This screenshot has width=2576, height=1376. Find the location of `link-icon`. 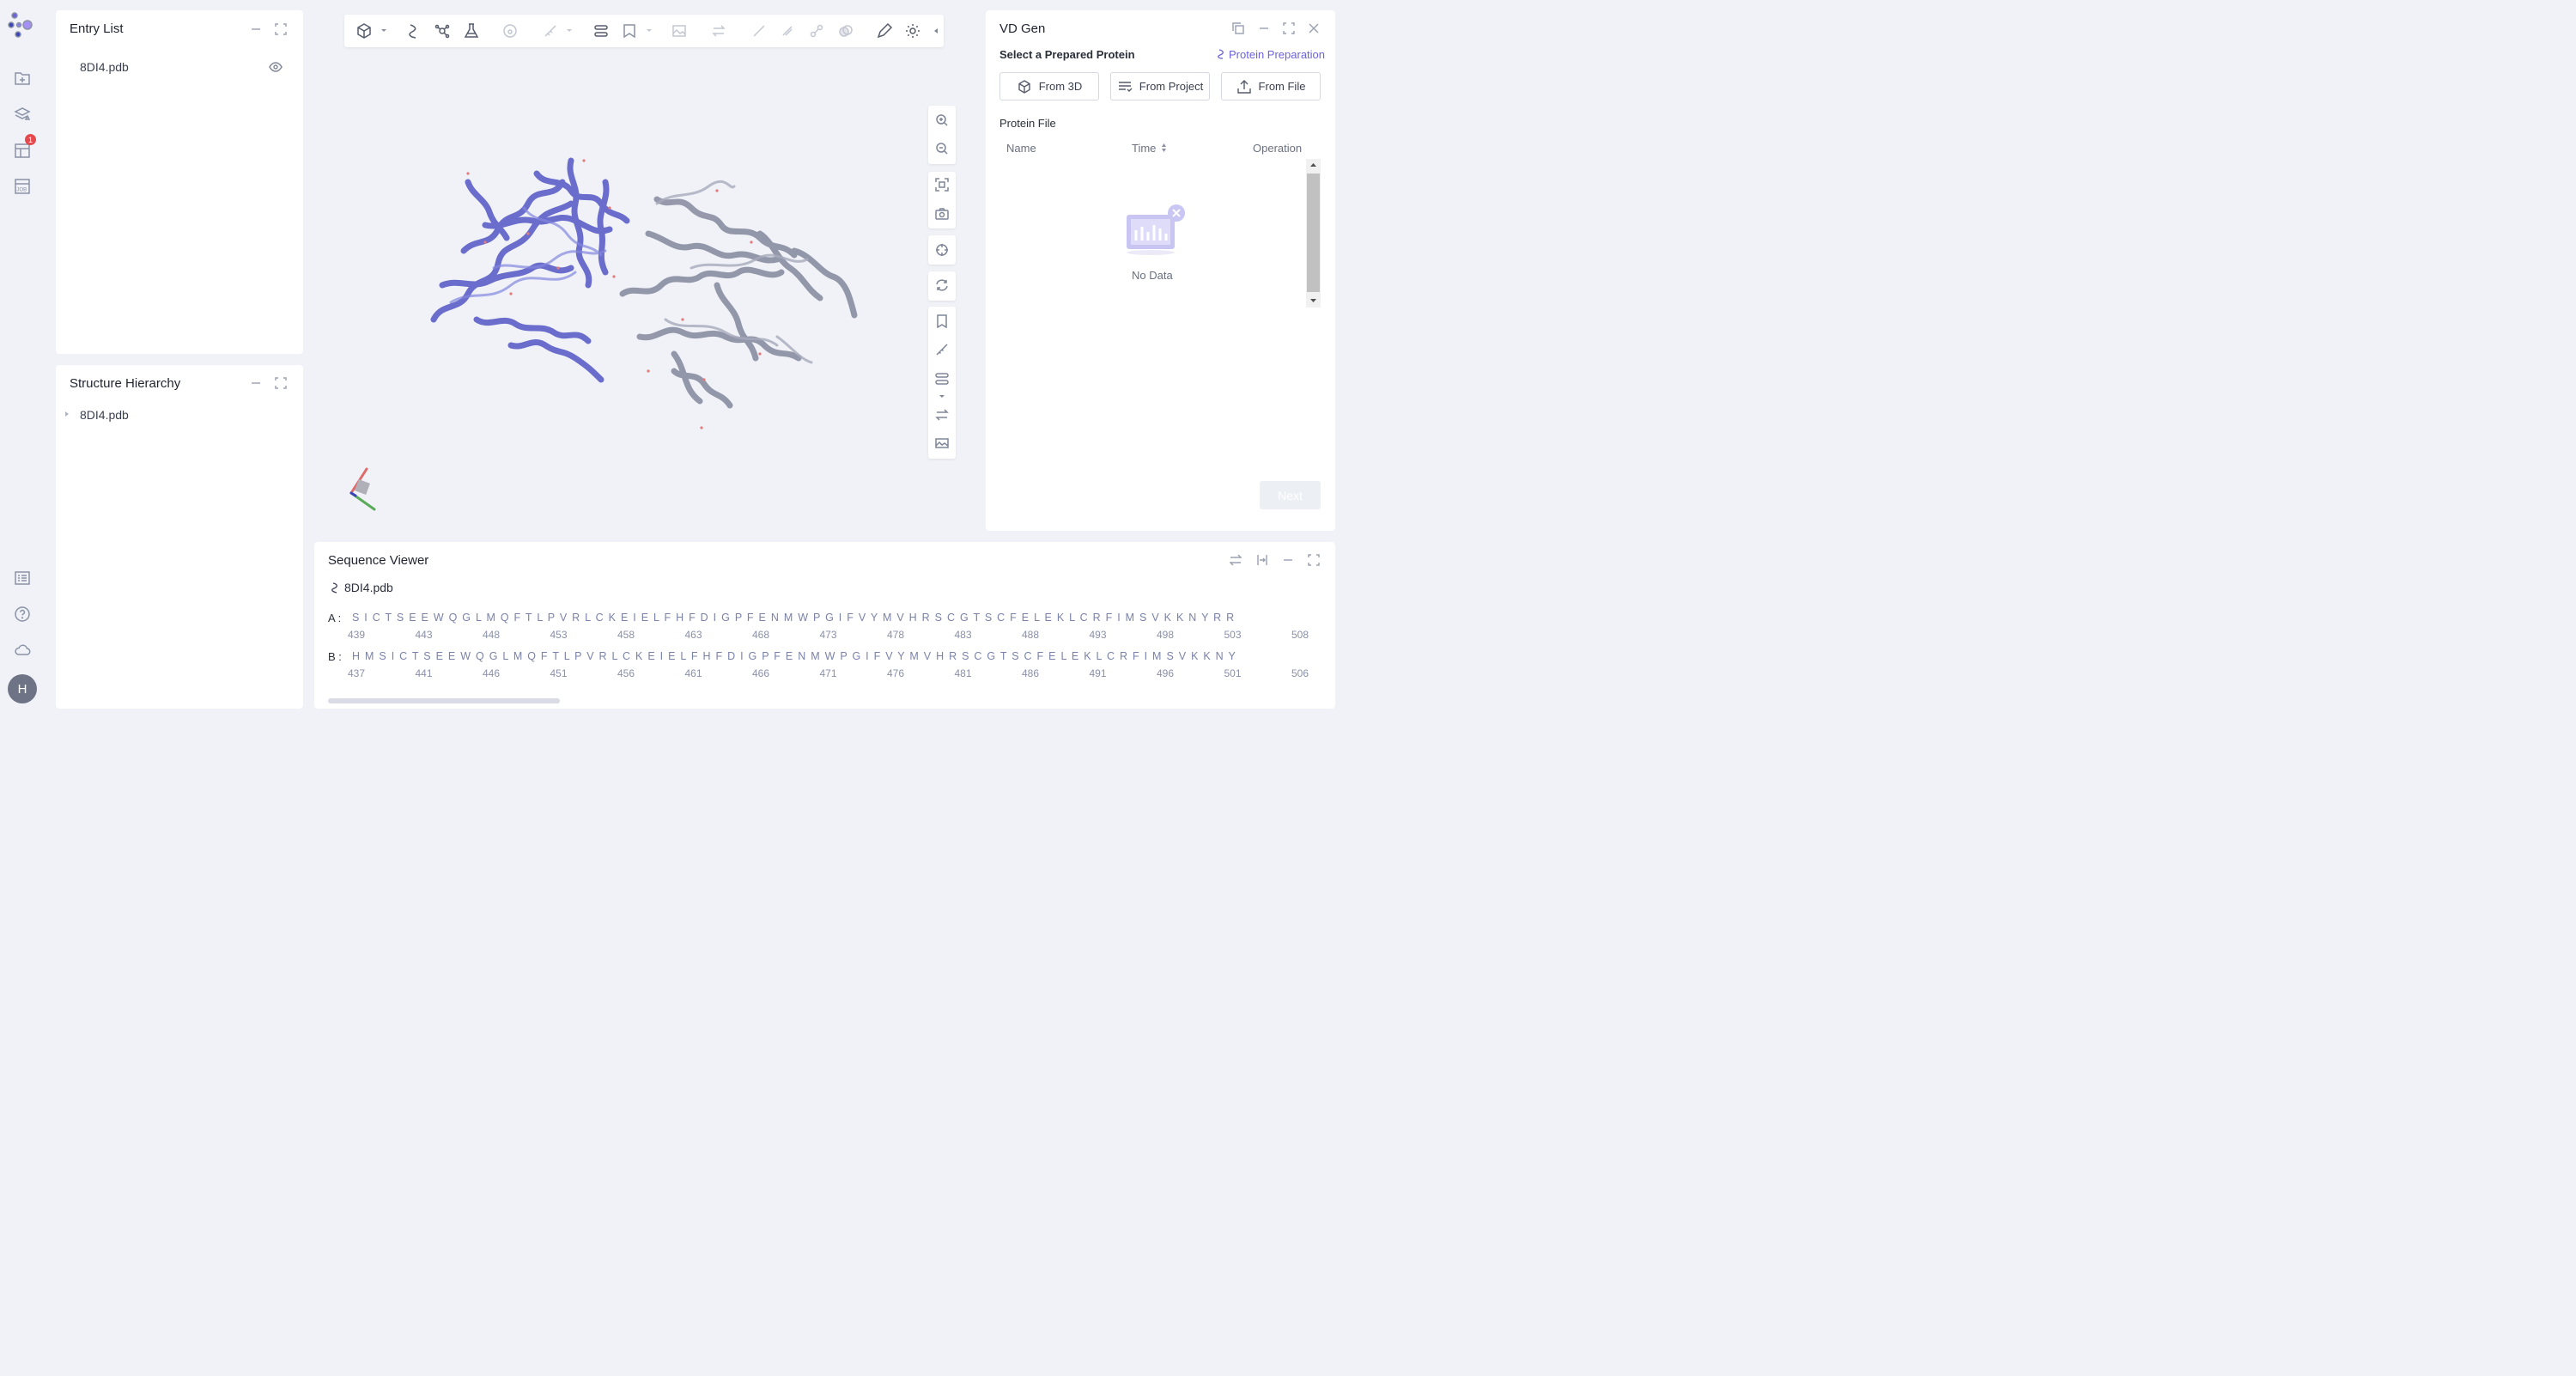

link-icon is located at coordinates (817, 31).